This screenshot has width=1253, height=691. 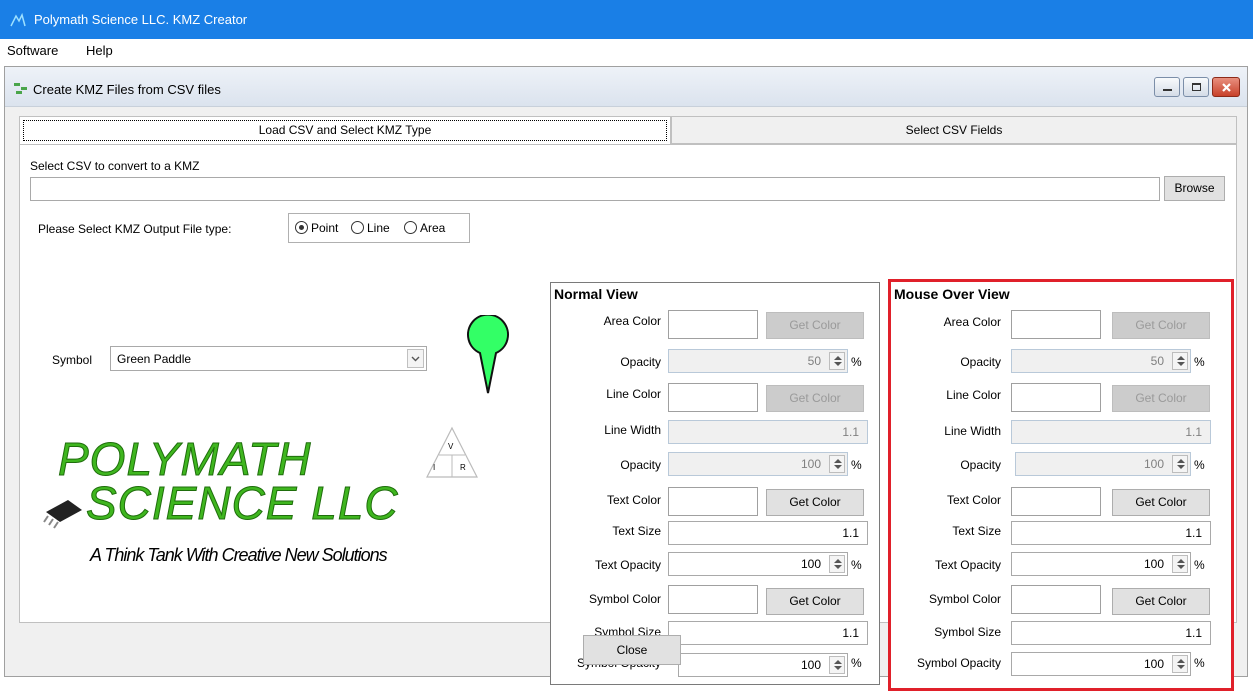 What do you see at coordinates (1199, 663) in the screenshot?
I see `mv-symbol-opacity-pct: %` at bounding box center [1199, 663].